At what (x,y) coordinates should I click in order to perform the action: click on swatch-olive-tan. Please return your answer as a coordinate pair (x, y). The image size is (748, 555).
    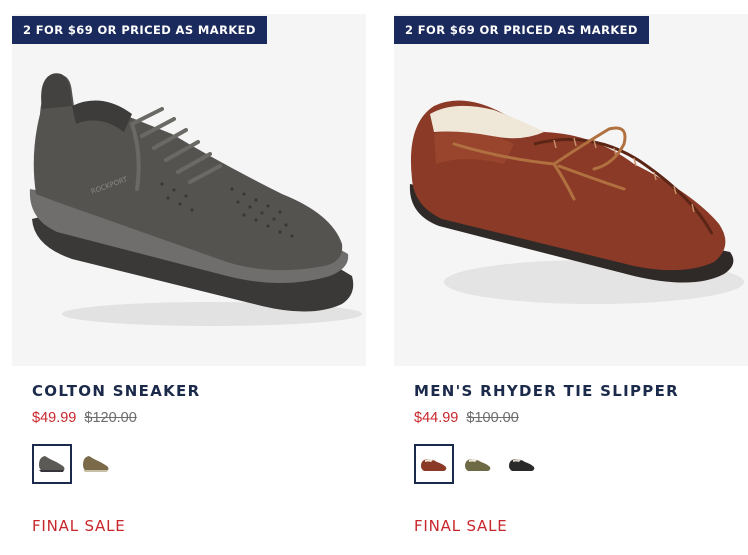
    Looking at the image, I should click on (96, 464).